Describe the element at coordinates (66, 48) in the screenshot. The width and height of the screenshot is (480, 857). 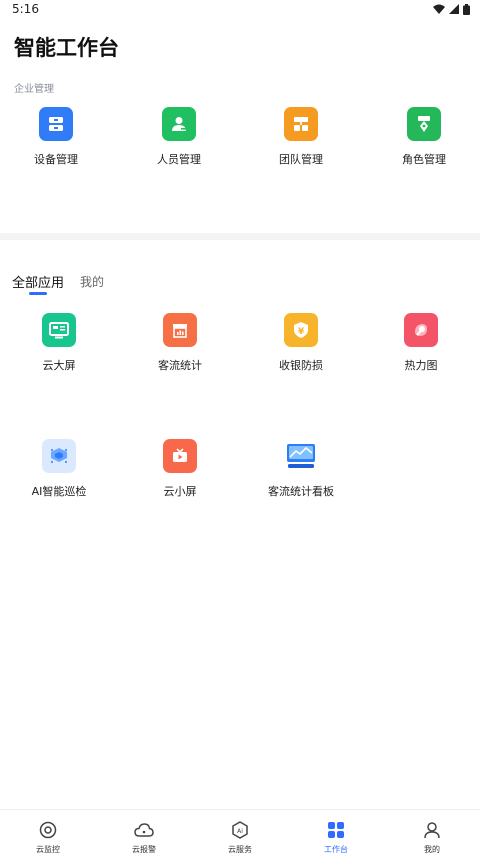
I see `page-title: 智能工作台` at that location.